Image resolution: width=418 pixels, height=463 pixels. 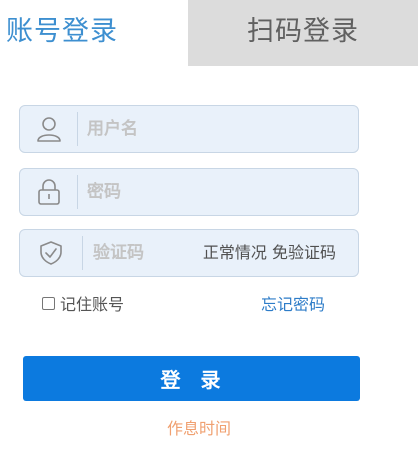 What do you see at coordinates (217, 192) in the screenshot?
I see `password-input` at bounding box center [217, 192].